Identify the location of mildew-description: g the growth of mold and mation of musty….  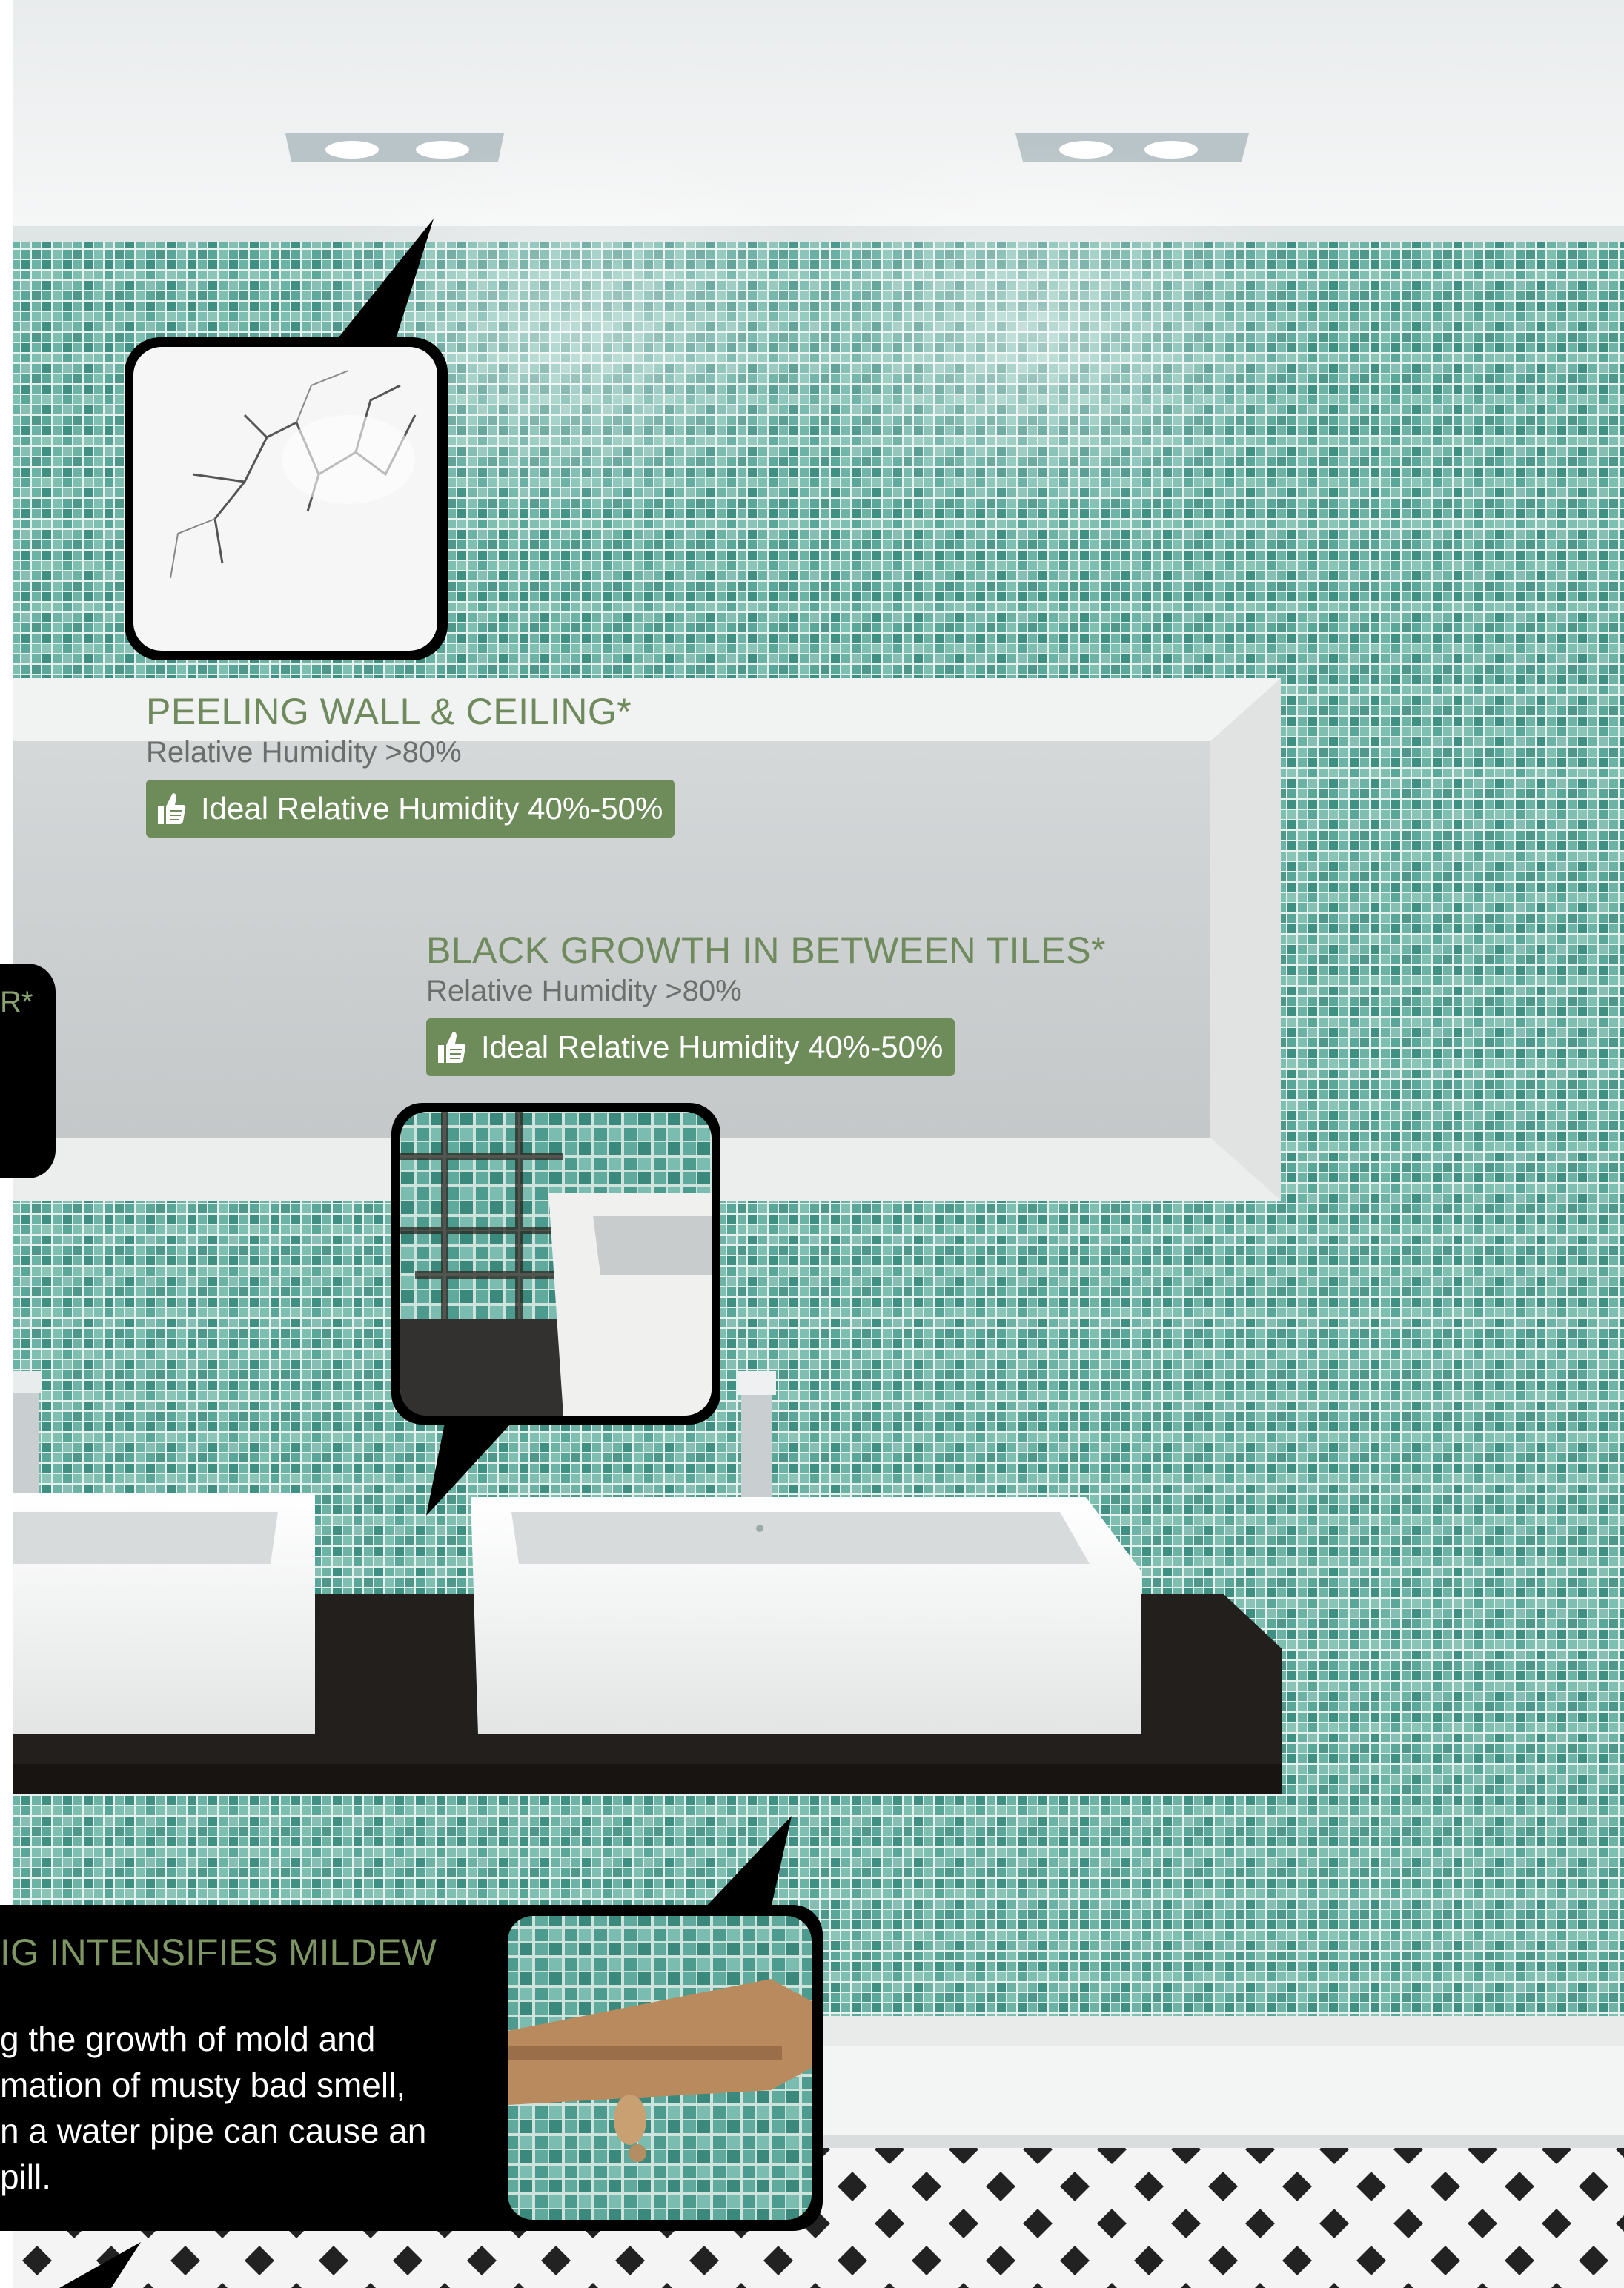
(244, 2108).